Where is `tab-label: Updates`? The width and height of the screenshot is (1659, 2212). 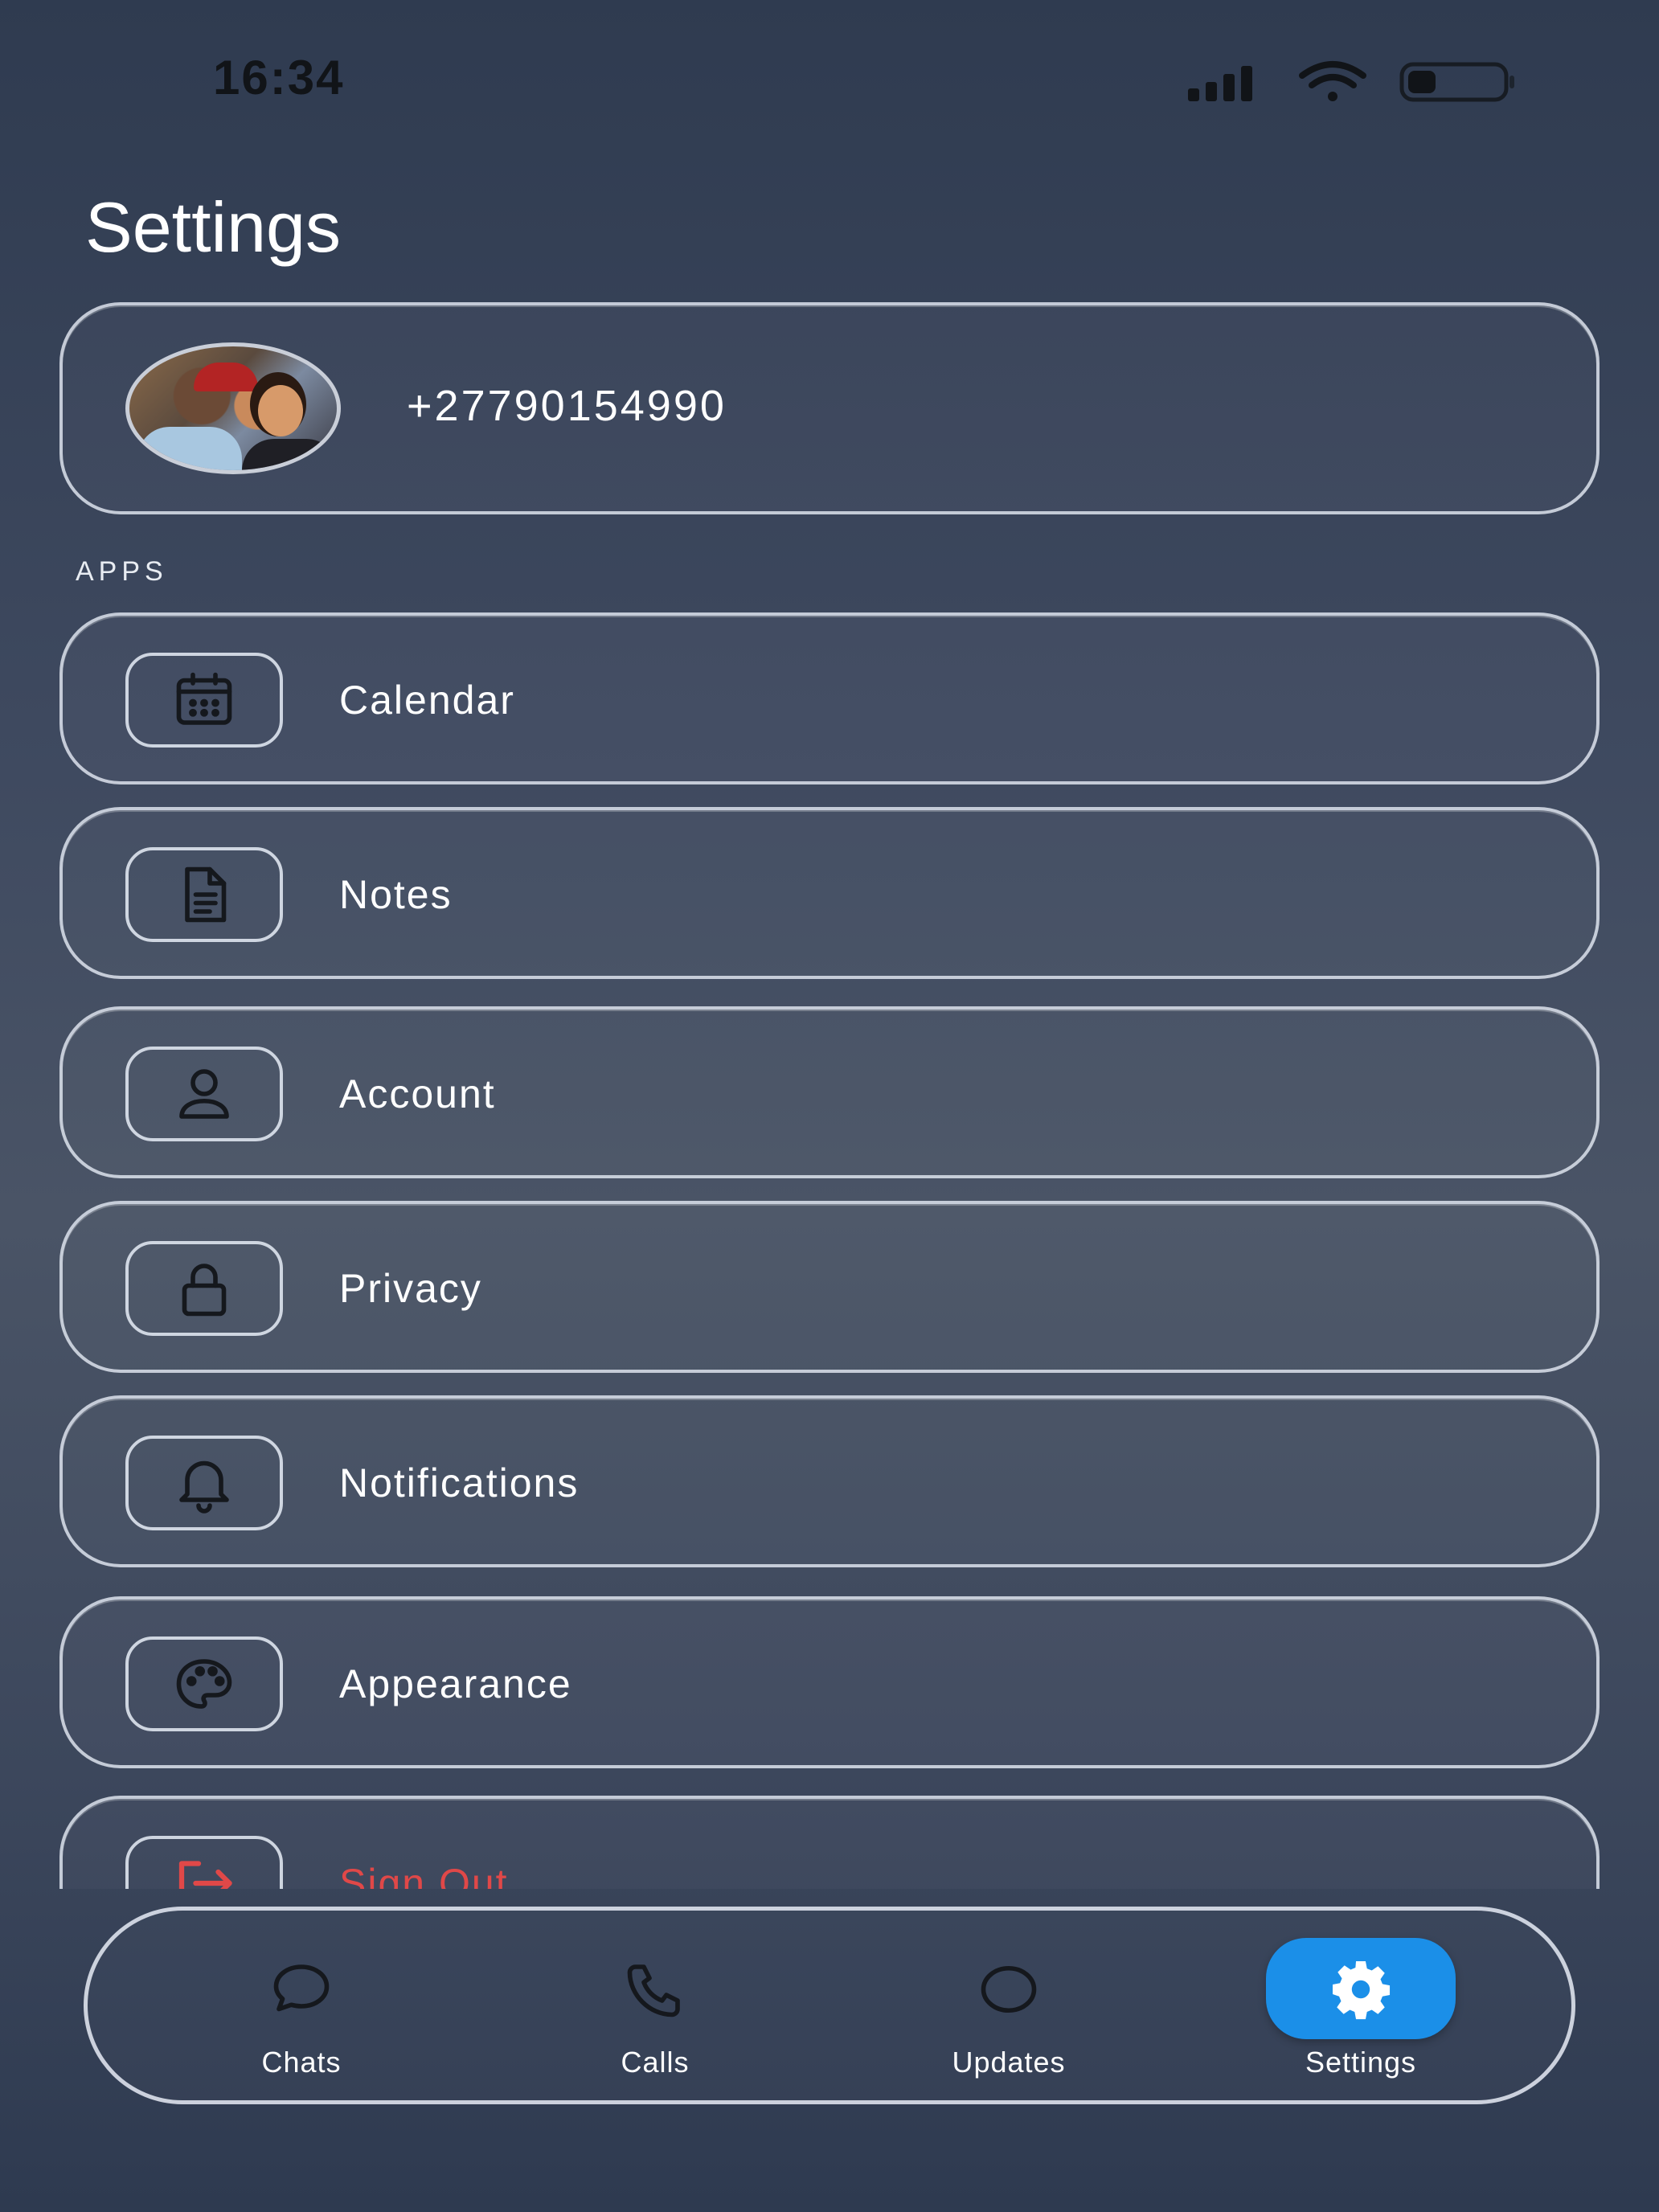 tab-label: Updates is located at coordinates (1009, 2062).